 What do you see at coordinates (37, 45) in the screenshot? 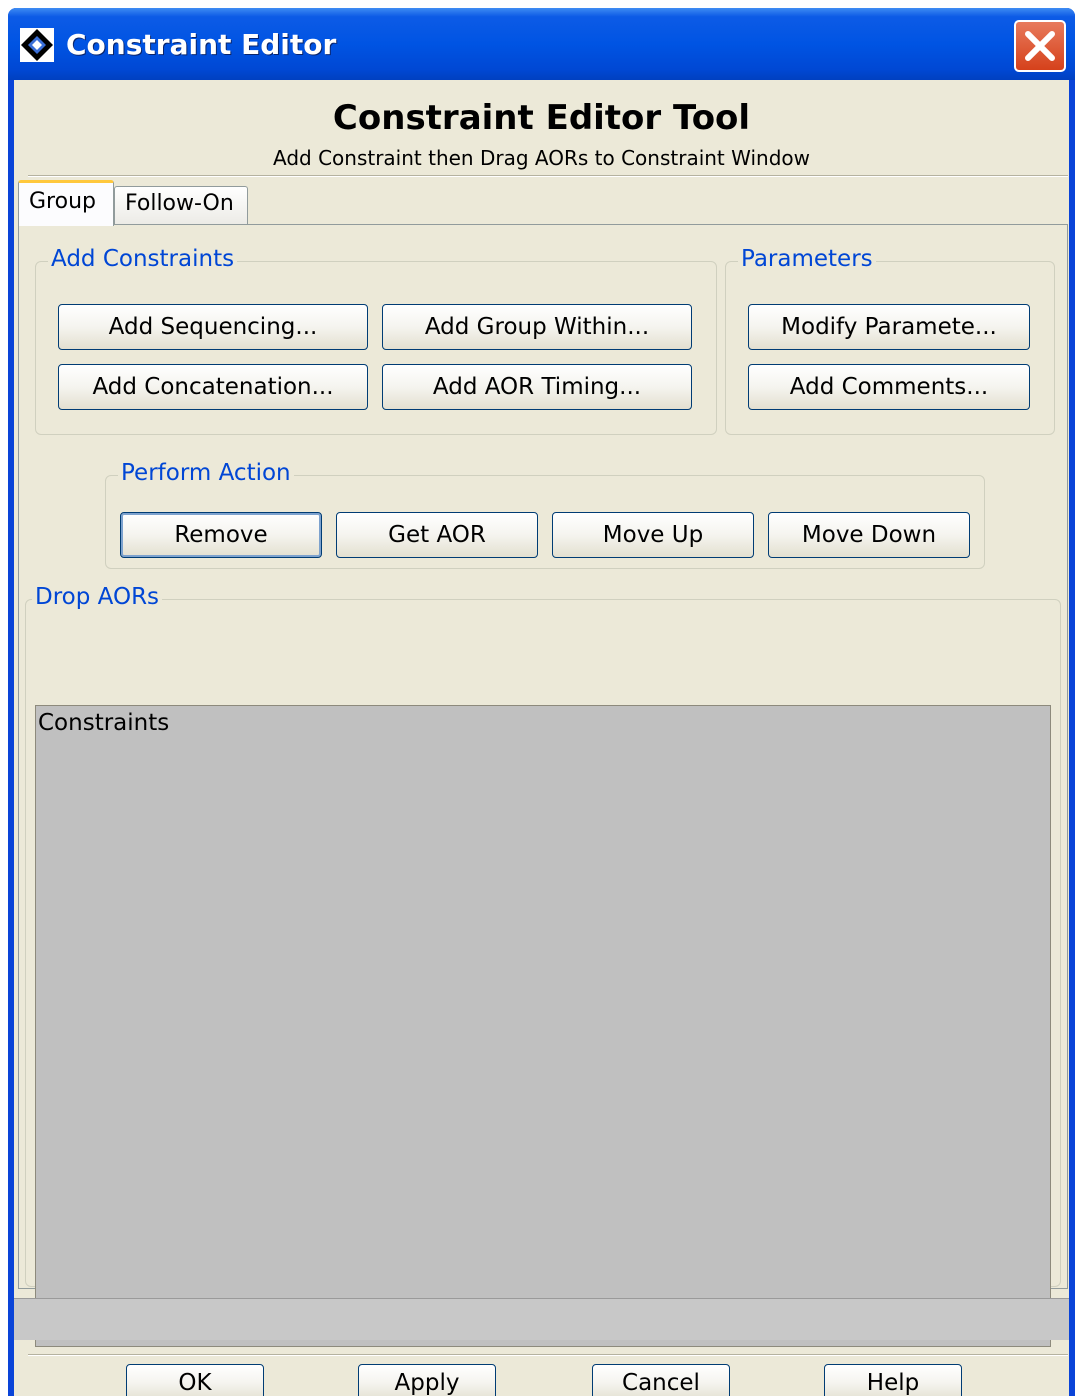
I see `app-diamond-icon` at bounding box center [37, 45].